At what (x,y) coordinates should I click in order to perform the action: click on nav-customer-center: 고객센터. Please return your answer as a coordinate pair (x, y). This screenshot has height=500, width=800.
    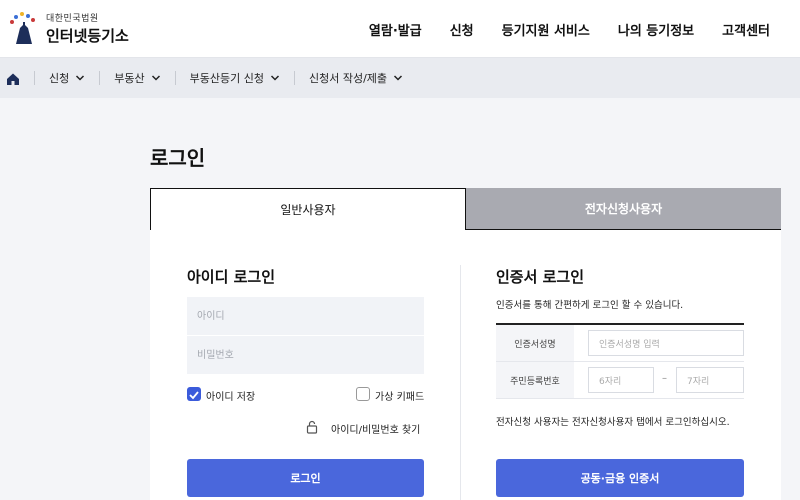
    Looking at the image, I should click on (746, 29).